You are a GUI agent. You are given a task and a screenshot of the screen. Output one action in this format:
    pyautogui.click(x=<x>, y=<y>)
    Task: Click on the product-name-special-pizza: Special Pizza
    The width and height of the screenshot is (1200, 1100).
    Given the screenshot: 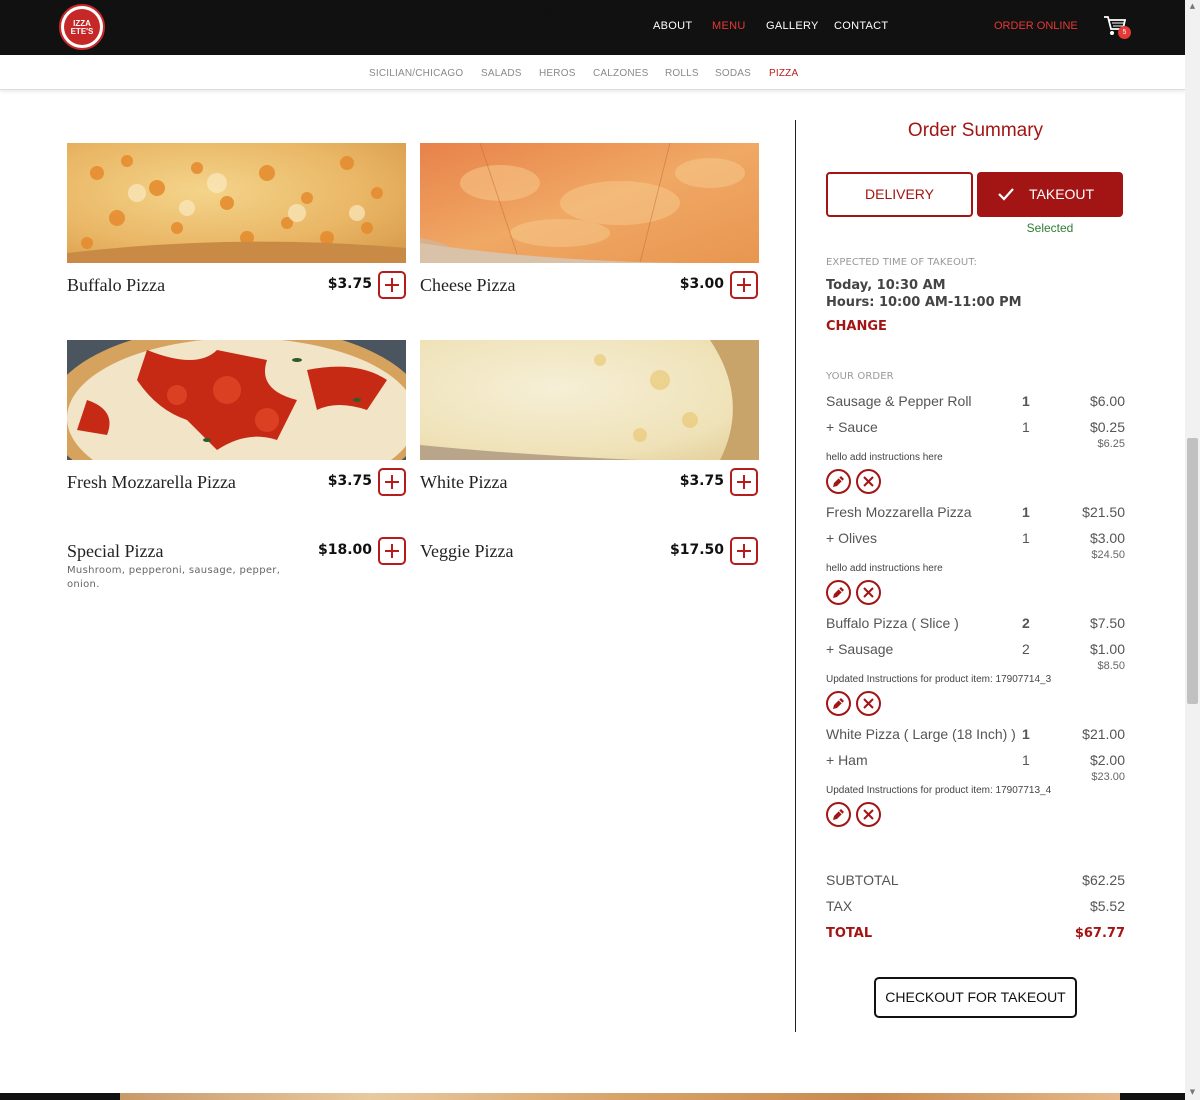 What is the action you would take?
    pyautogui.click(x=115, y=551)
    